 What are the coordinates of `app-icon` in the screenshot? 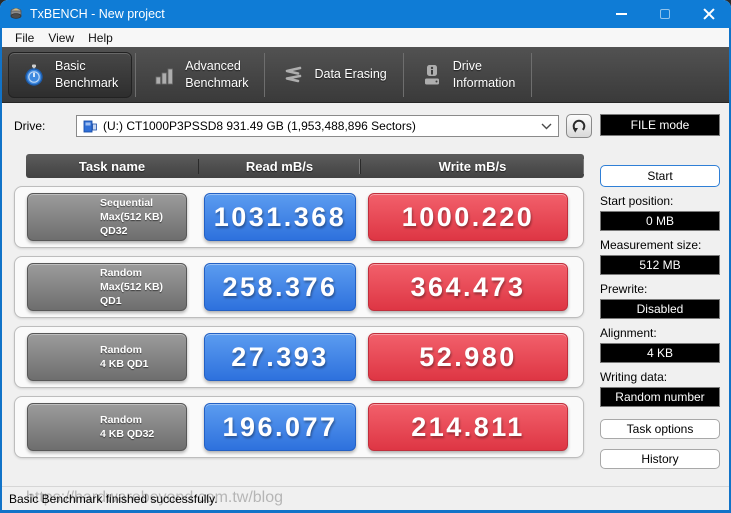 It's located at (16, 13).